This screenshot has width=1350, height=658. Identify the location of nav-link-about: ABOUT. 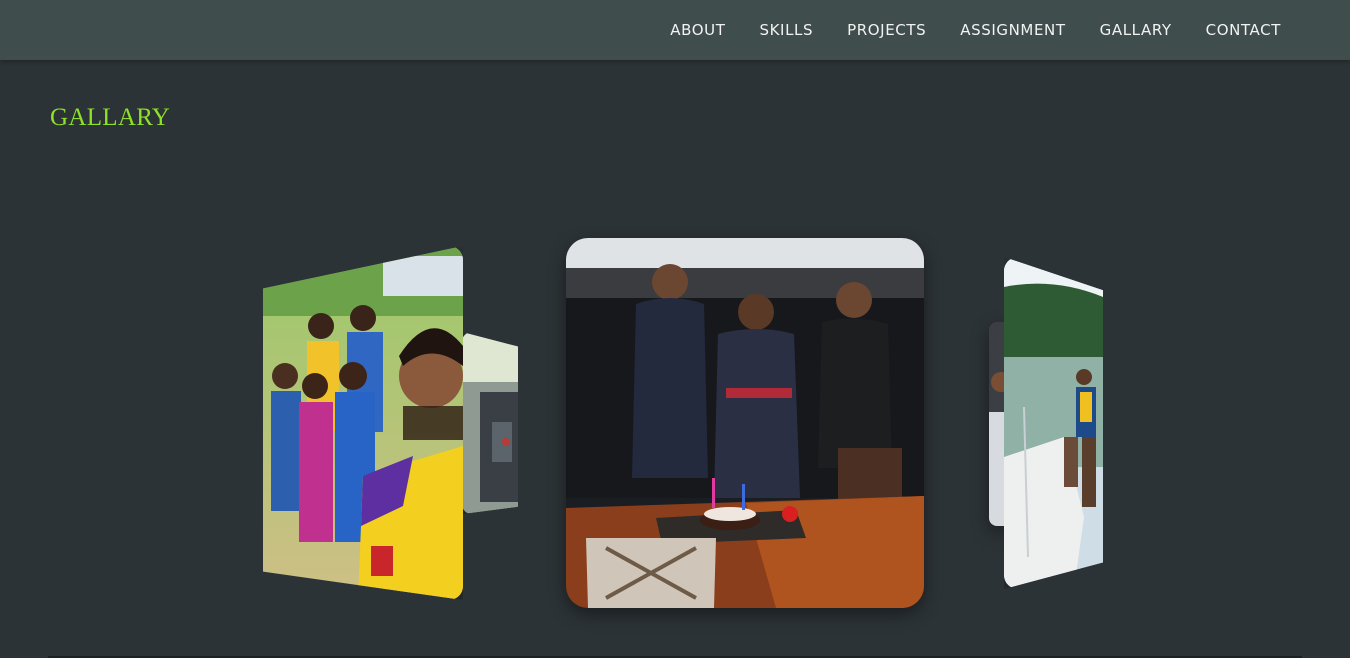
(697, 30).